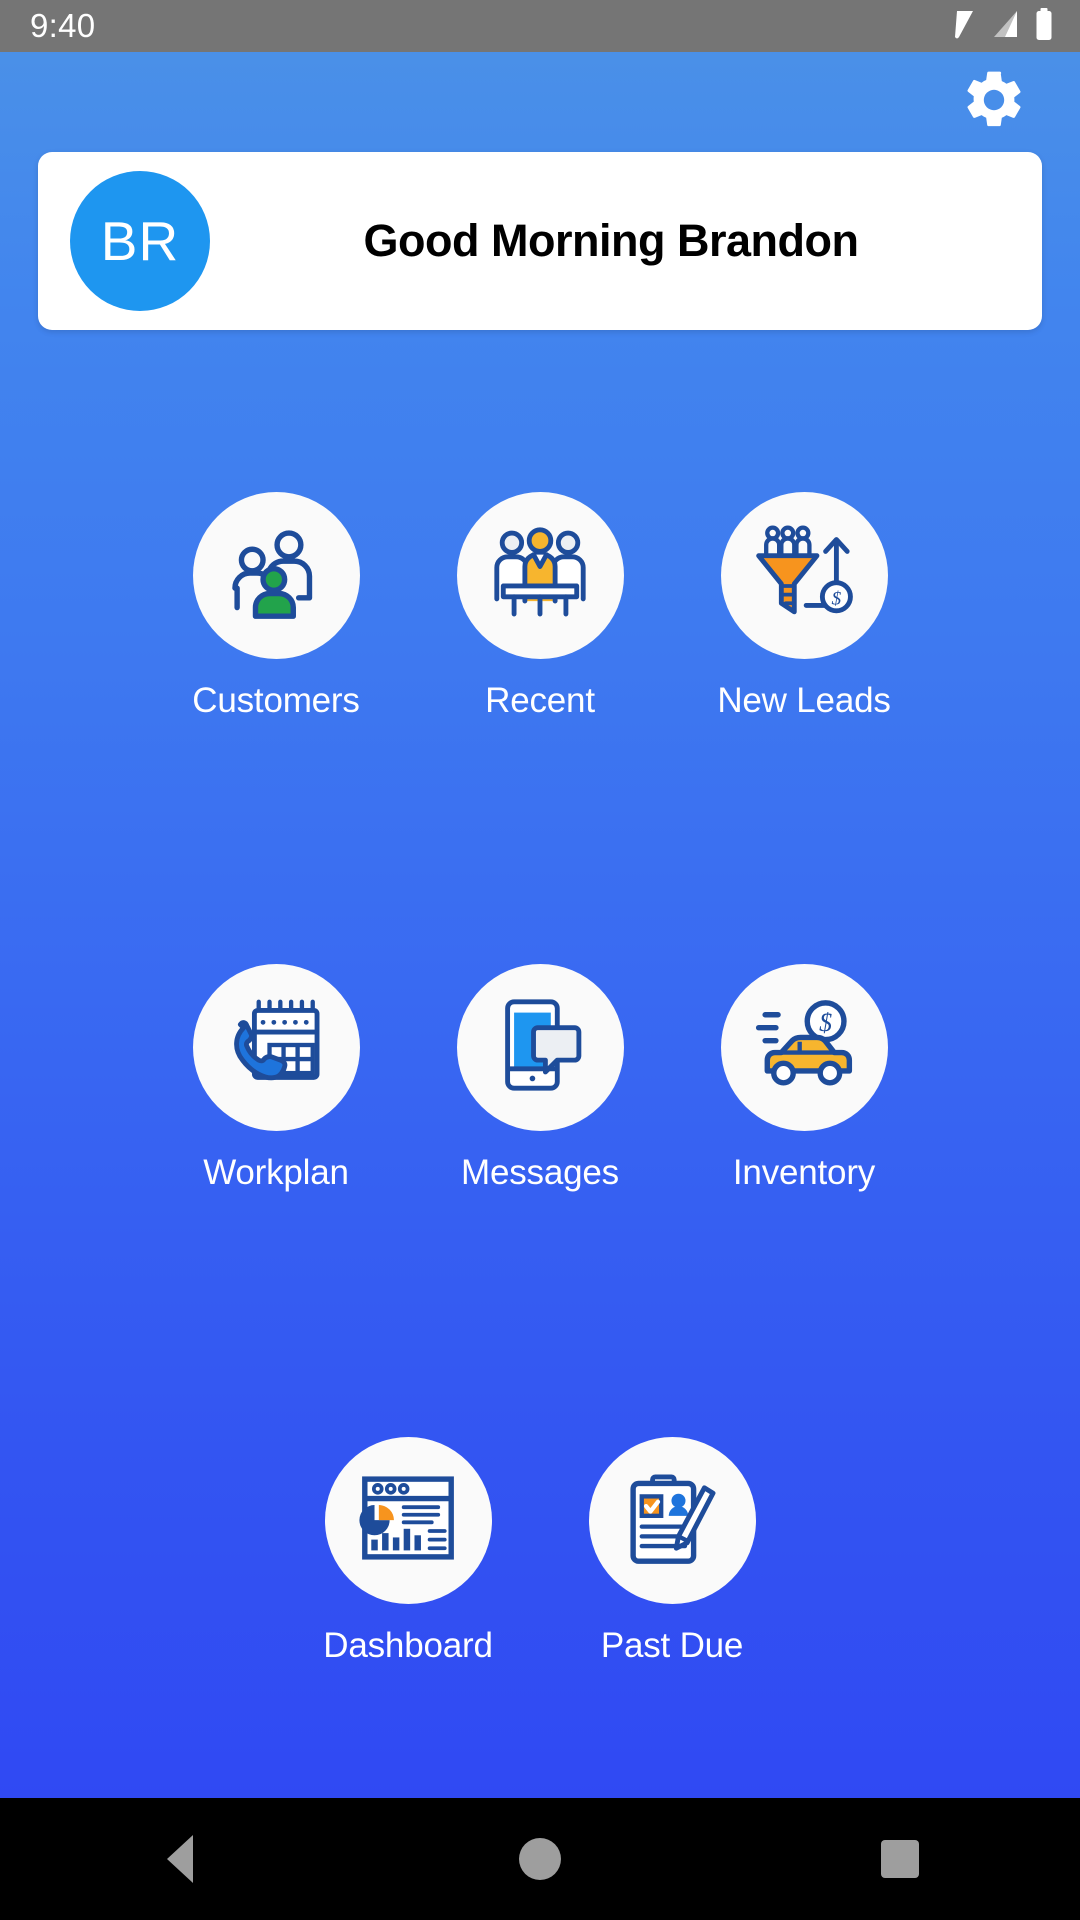 This screenshot has width=1080, height=1920. I want to click on back-triangle-icon, so click(180, 1859).